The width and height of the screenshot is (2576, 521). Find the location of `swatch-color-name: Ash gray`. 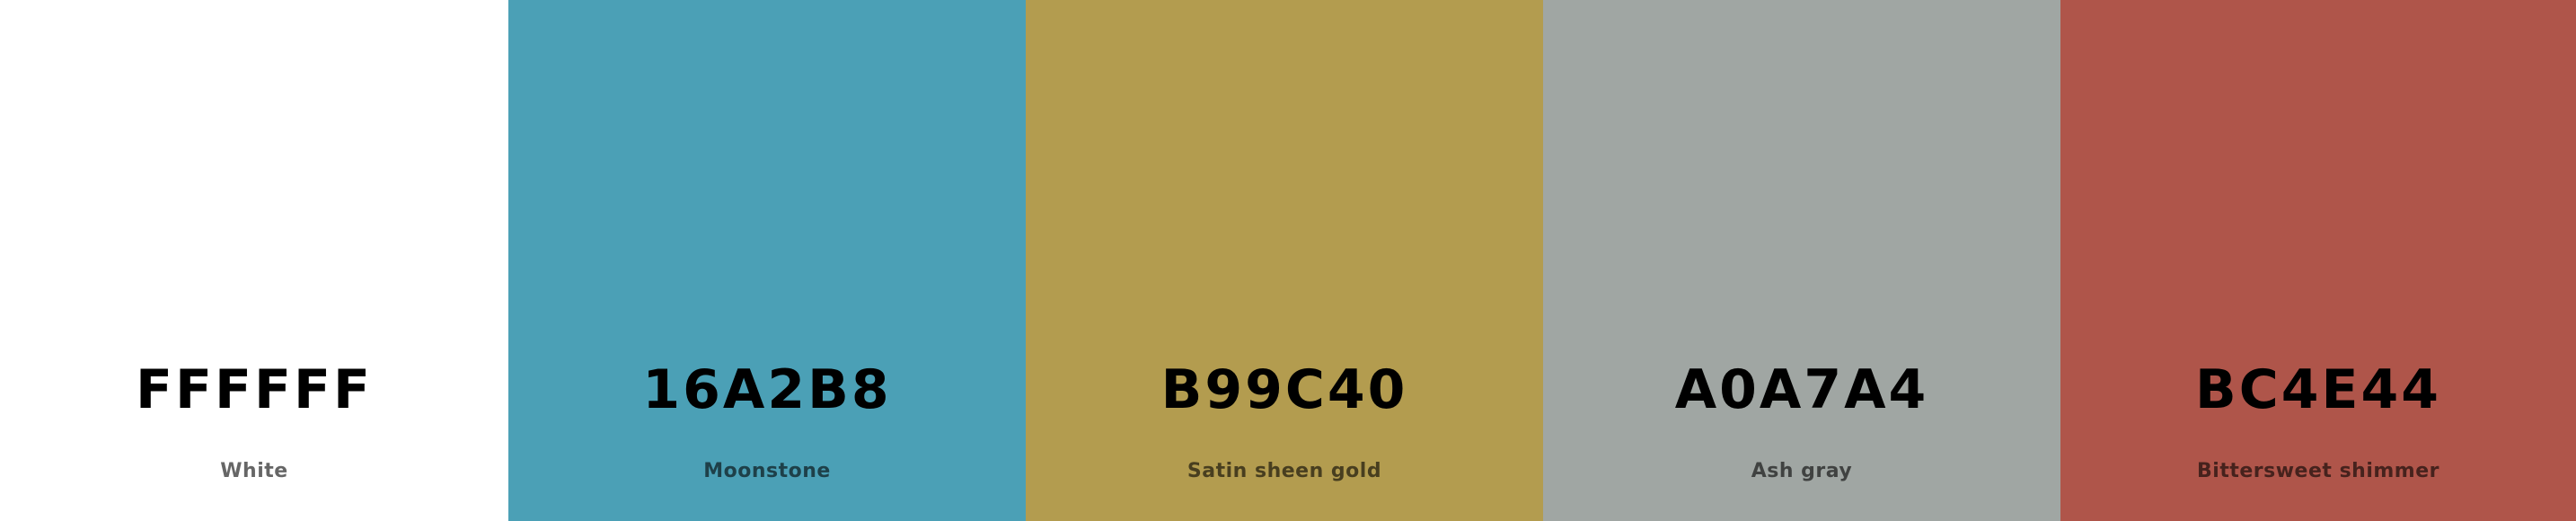

swatch-color-name: Ash gray is located at coordinates (1802, 471).